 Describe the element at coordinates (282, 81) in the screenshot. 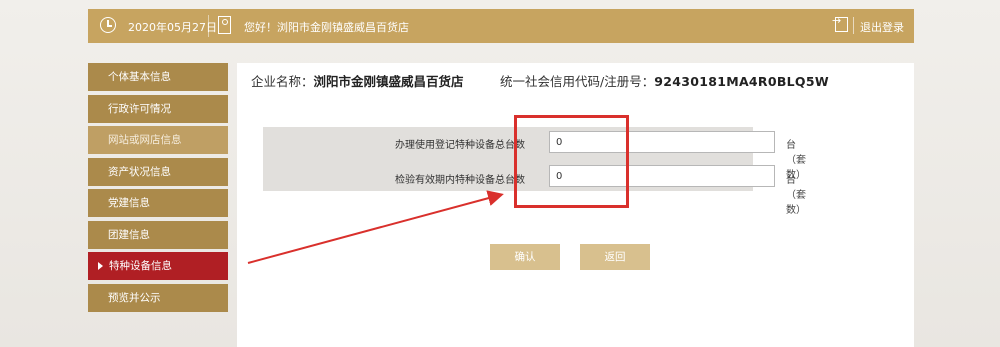

I see `company-label: 企业名称：` at that location.